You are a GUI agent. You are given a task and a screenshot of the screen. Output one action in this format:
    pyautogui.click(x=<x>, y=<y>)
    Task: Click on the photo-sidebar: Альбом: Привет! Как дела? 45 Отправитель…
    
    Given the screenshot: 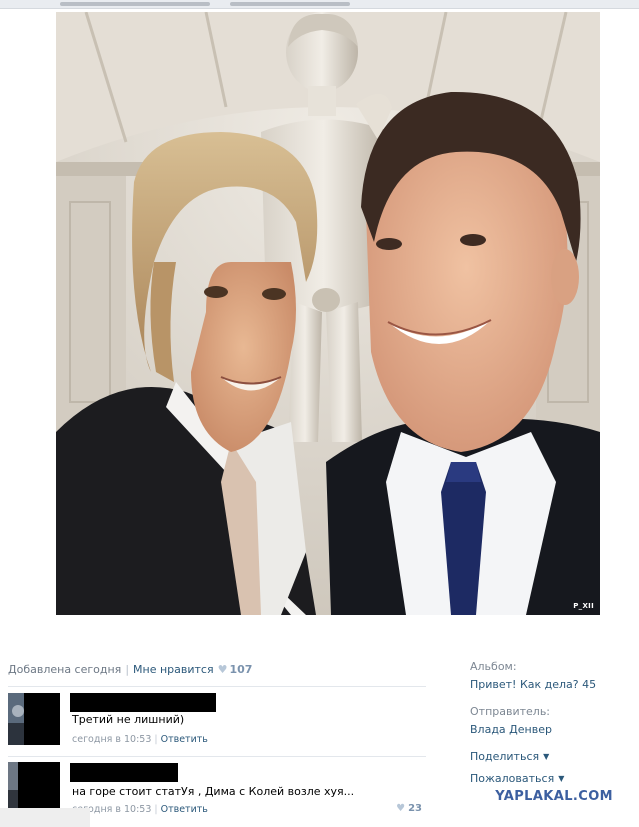 What is the action you would take?
    pyautogui.click(x=550, y=727)
    